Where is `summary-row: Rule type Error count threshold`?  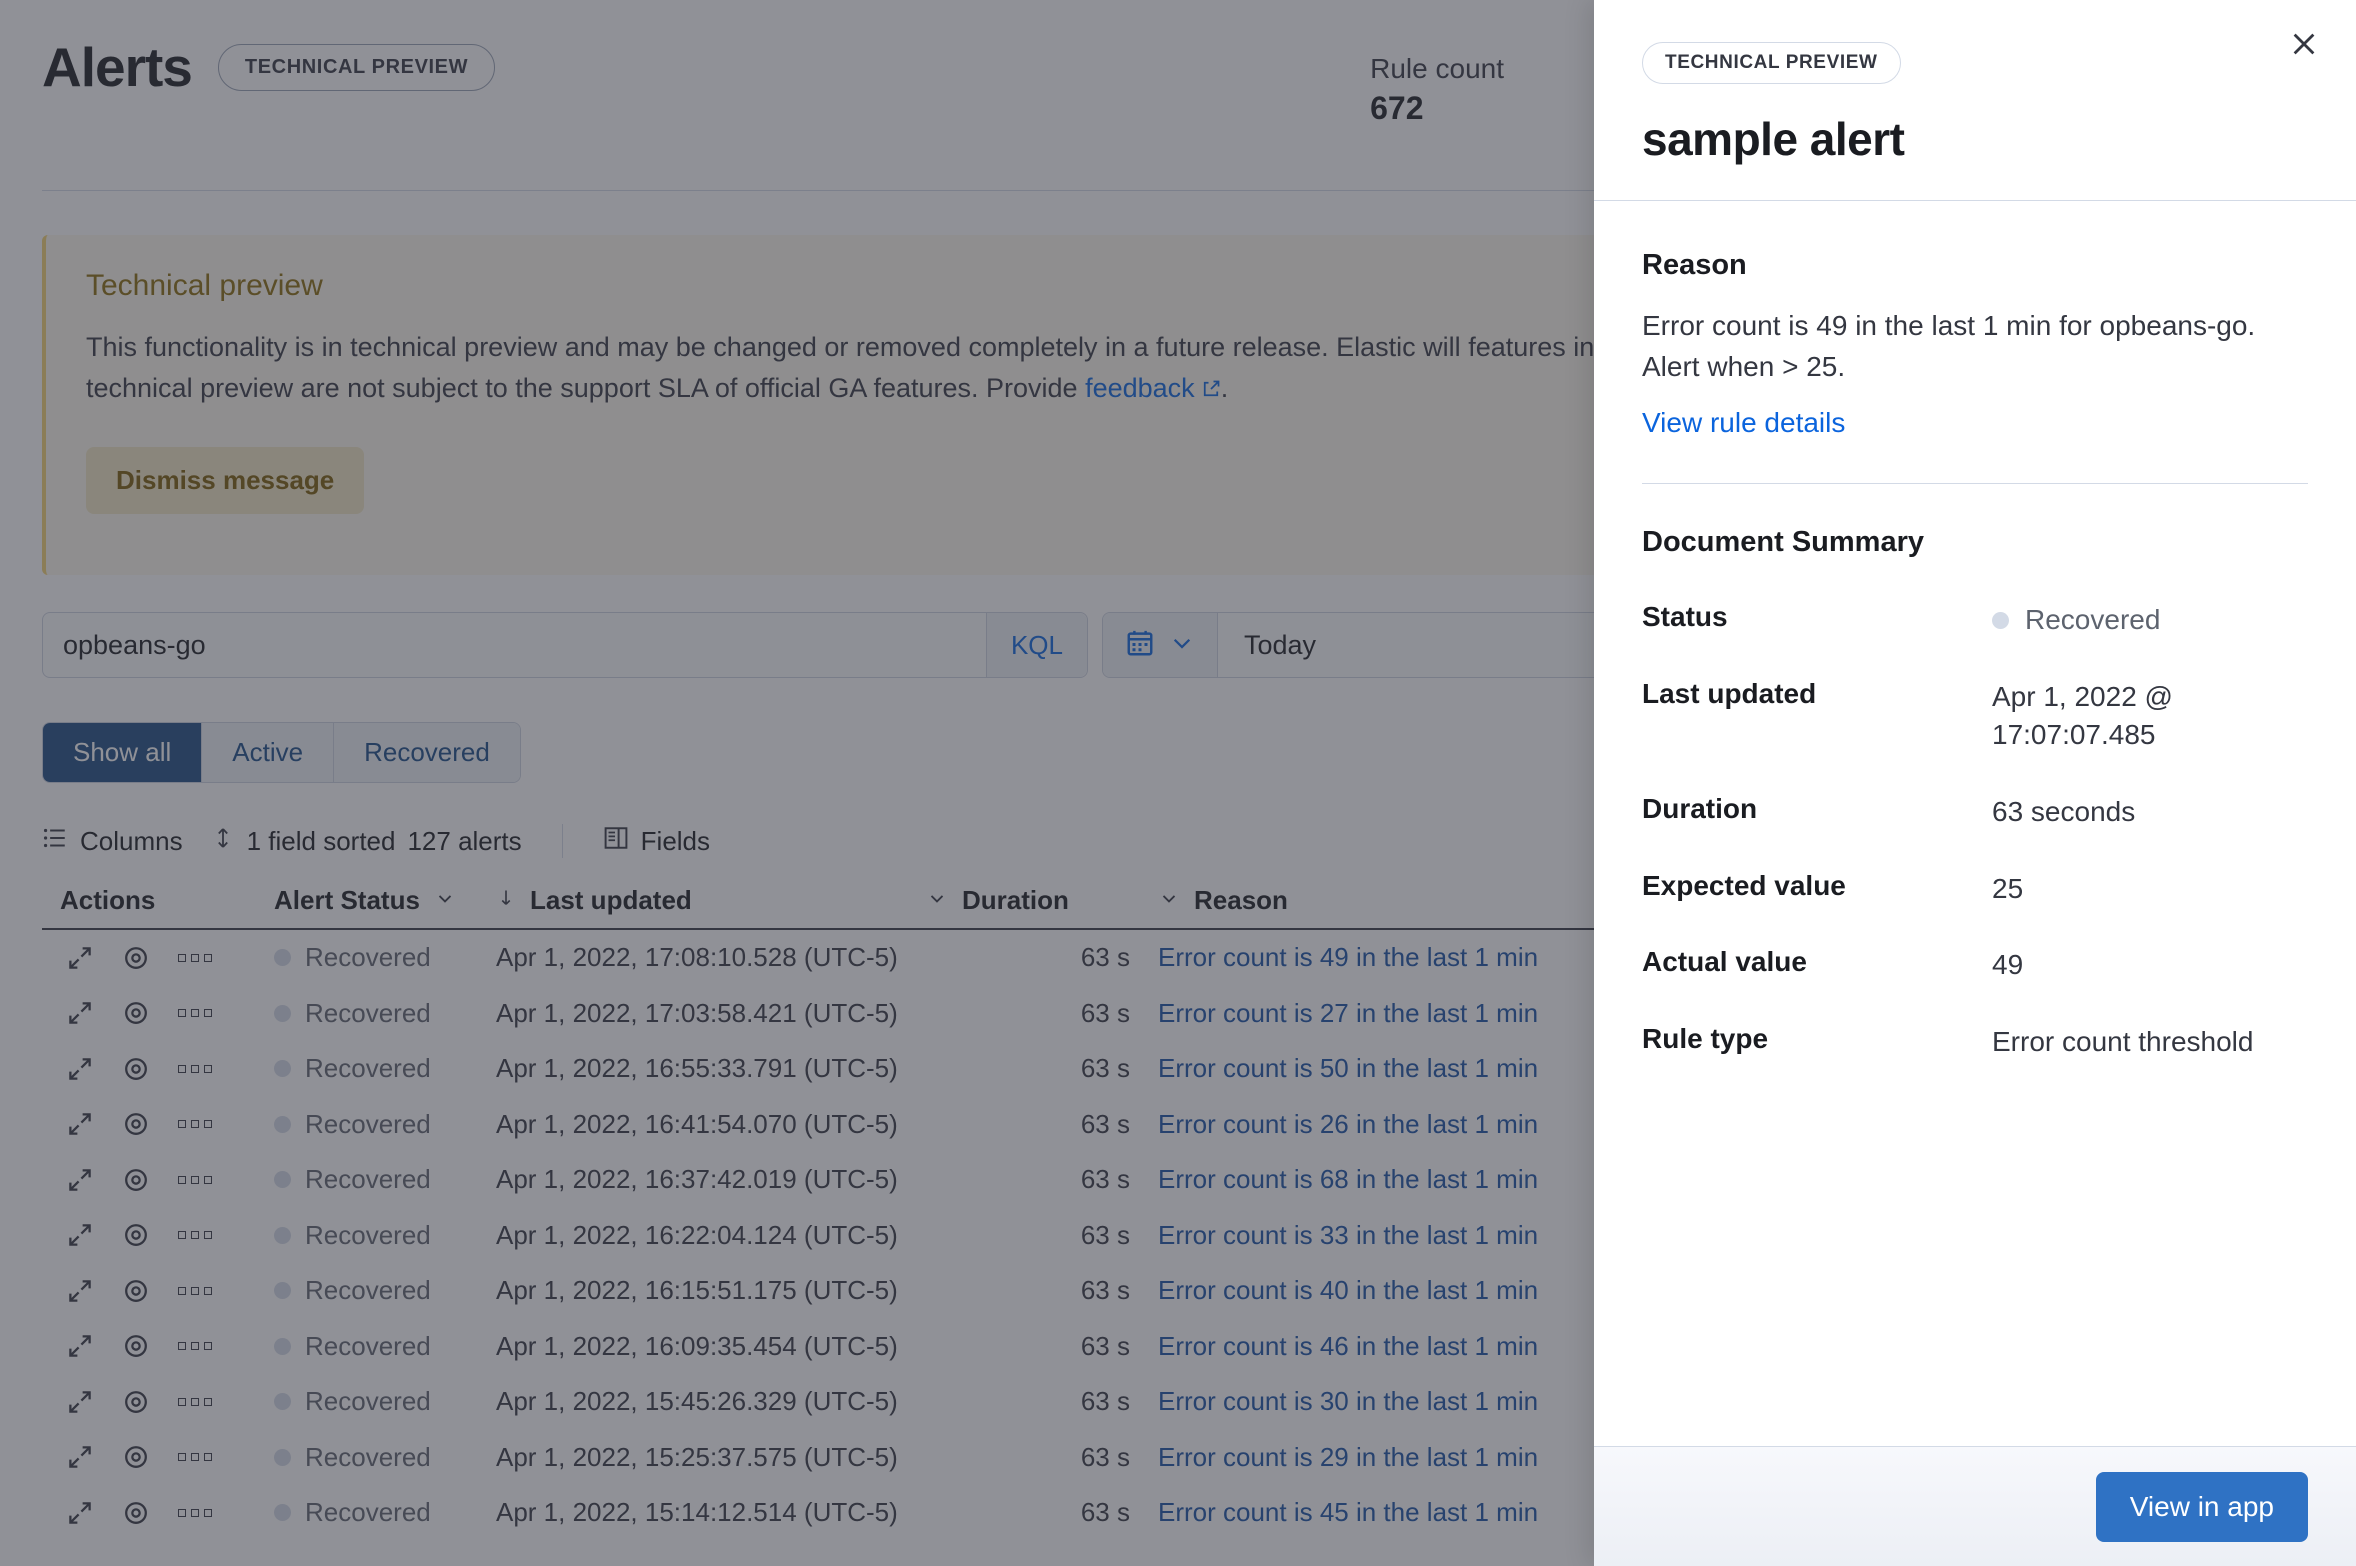
summary-row: Rule type Error count threshold is located at coordinates (1975, 1042).